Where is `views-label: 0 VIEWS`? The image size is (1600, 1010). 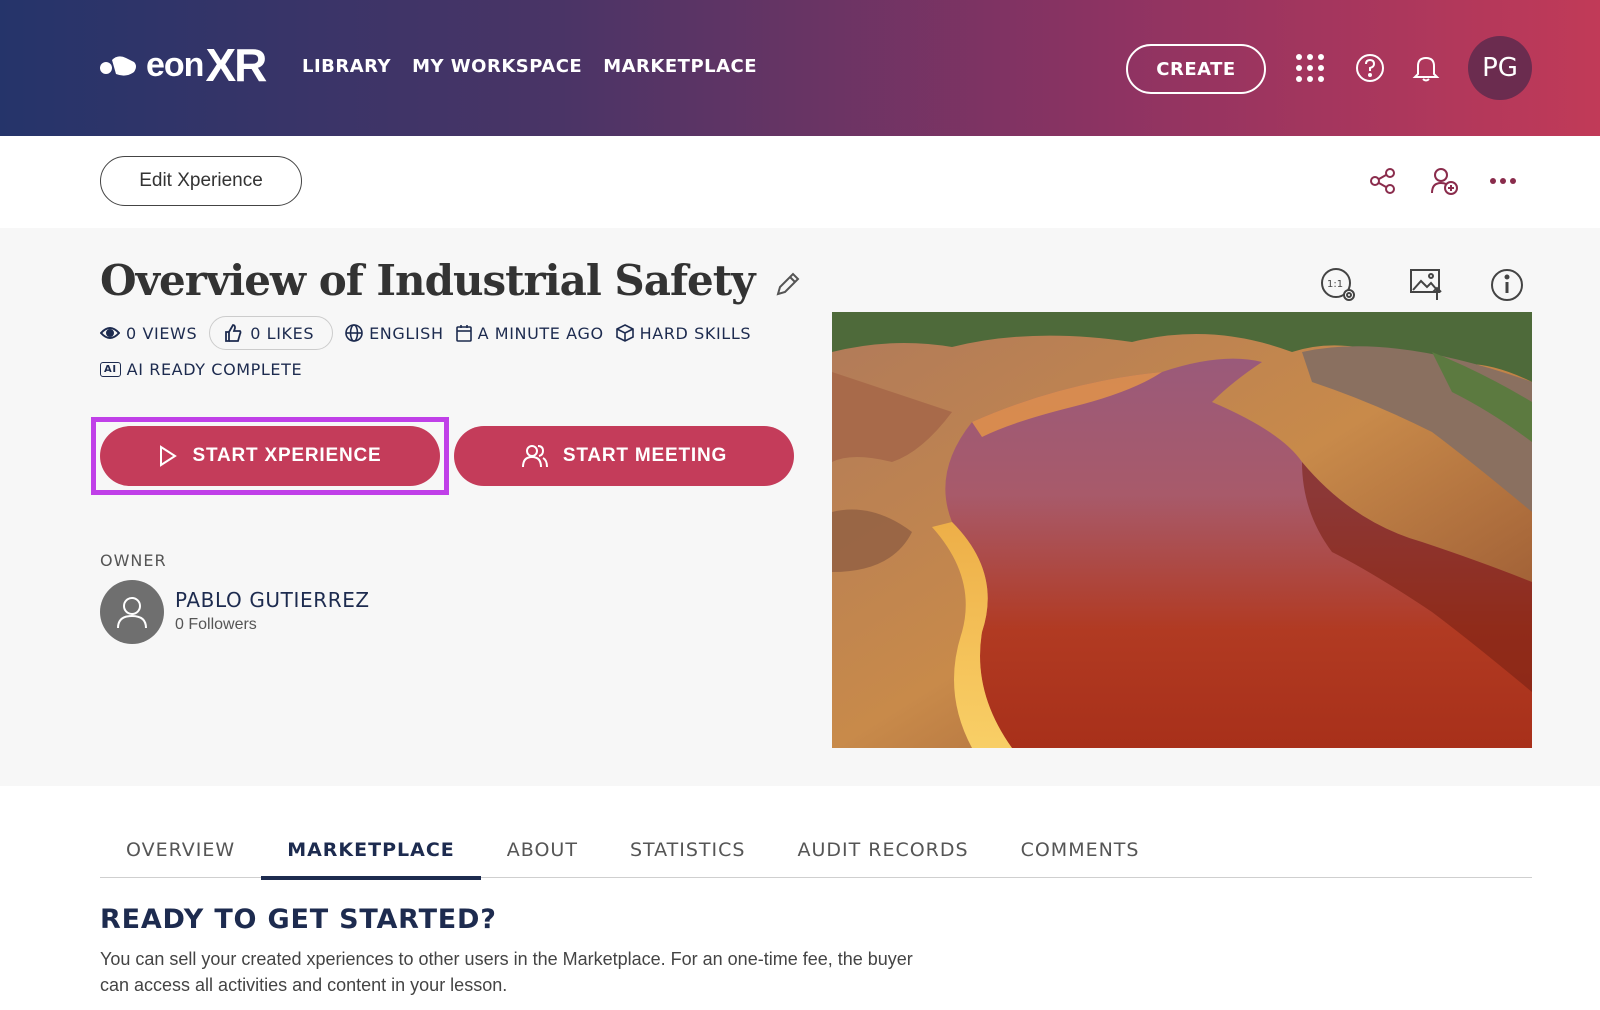
views-label: 0 VIEWS is located at coordinates (162, 333).